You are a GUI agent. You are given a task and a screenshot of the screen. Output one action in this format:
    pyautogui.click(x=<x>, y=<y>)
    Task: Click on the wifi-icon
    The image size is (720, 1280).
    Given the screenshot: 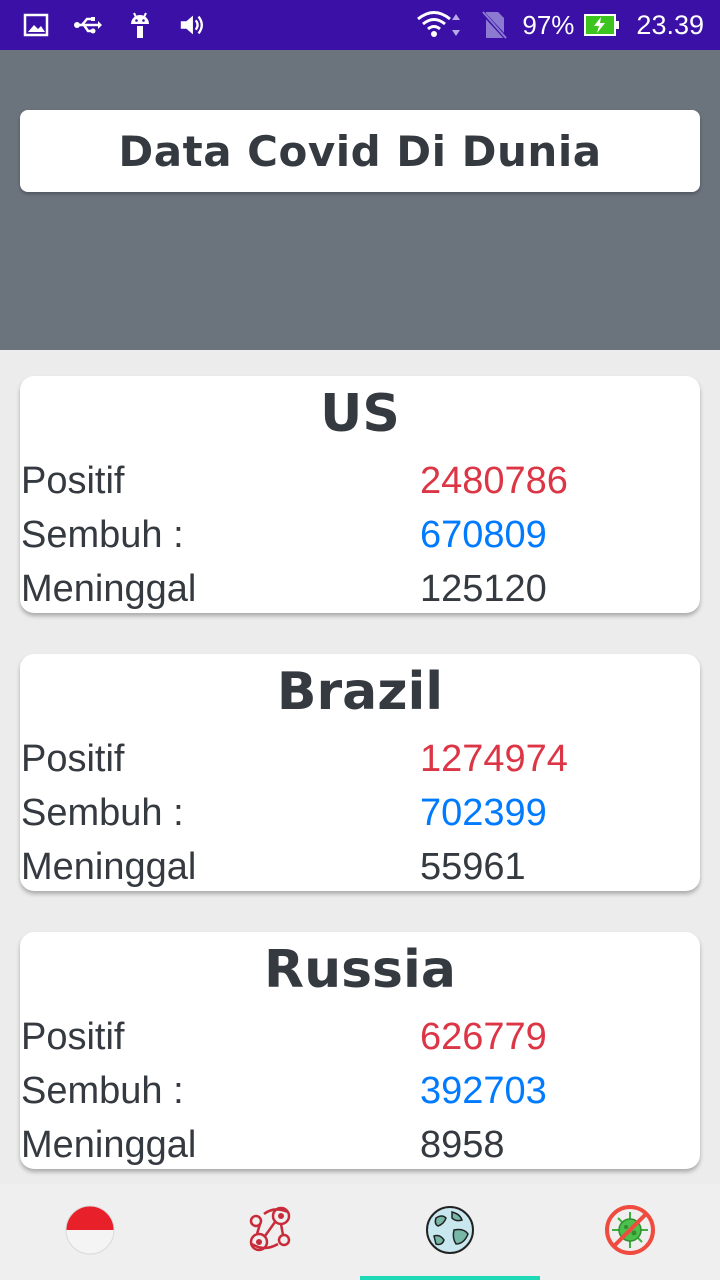 What is the action you would take?
    pyautogui.click(x=441, y=25)
    